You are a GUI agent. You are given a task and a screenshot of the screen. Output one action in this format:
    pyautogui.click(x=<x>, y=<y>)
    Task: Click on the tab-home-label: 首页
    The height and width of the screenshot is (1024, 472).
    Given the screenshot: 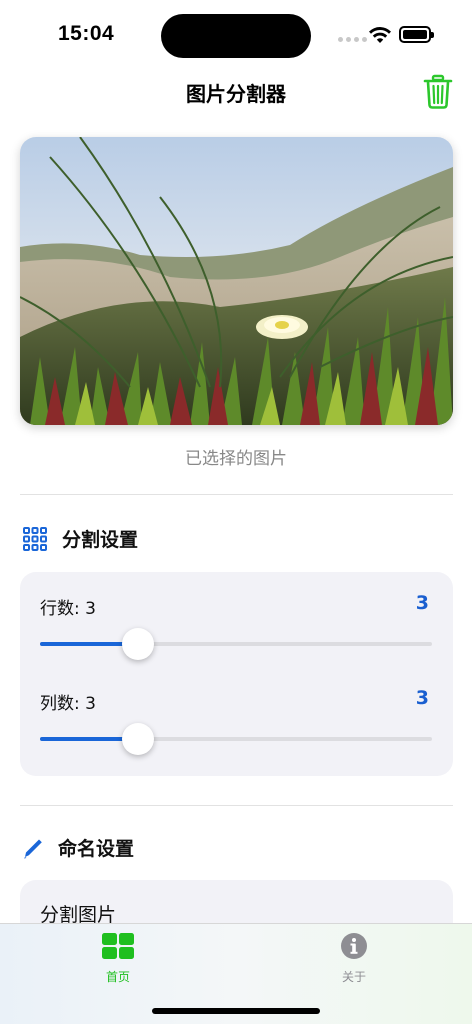 What is the action you would take?
    pyautogui.click(x=117, y=977)
    